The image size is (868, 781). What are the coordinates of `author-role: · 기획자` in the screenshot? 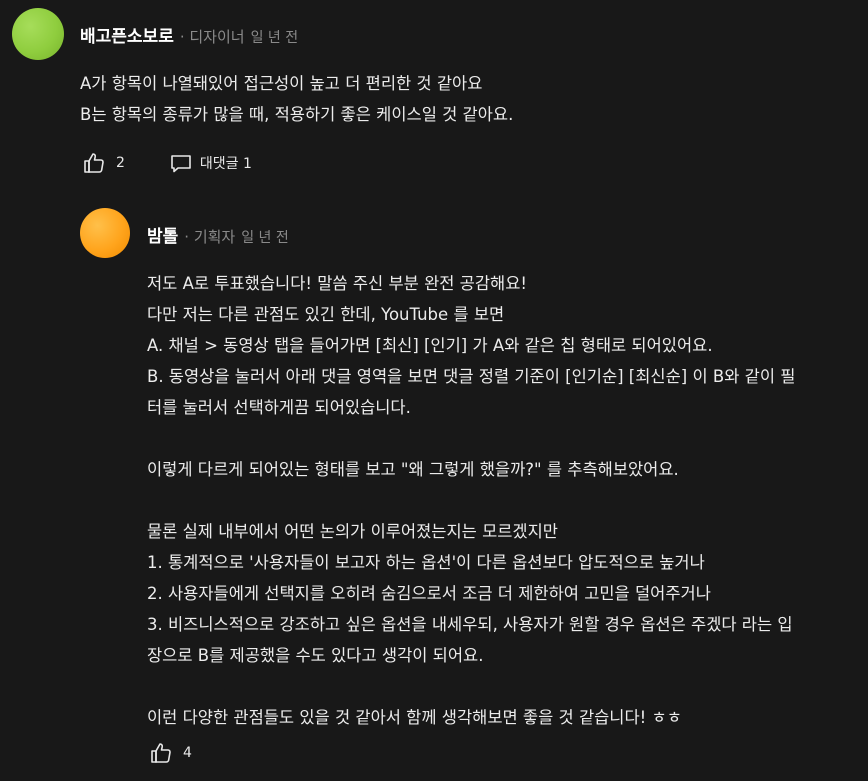 It's located at (210, 237).